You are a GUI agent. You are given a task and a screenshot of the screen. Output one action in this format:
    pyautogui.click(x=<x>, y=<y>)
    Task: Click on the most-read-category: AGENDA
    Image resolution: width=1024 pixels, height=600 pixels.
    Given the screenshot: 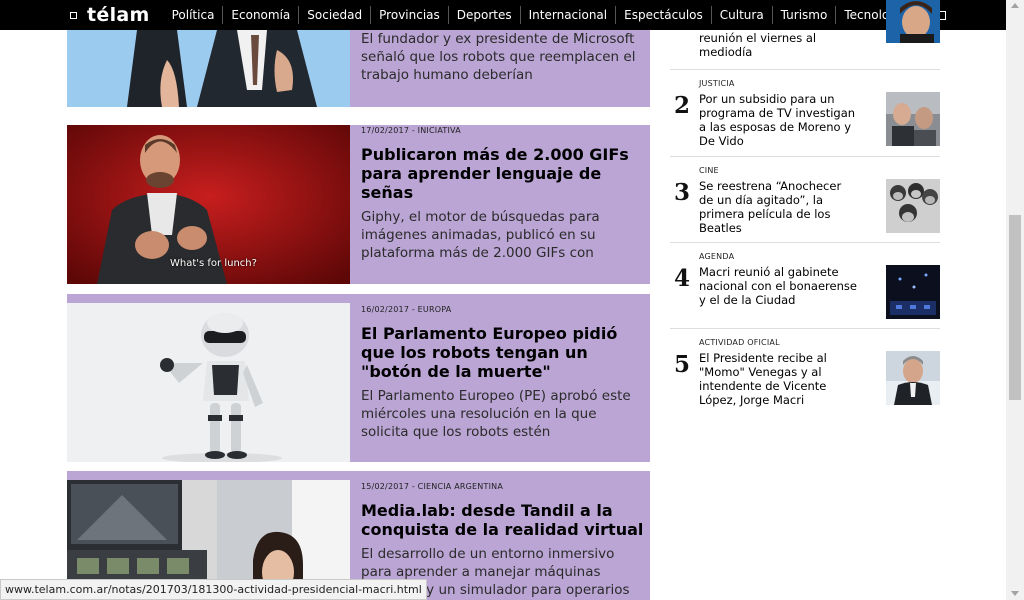 What is the action you would take?
    pyautogui.click(x=717, y=256)
    